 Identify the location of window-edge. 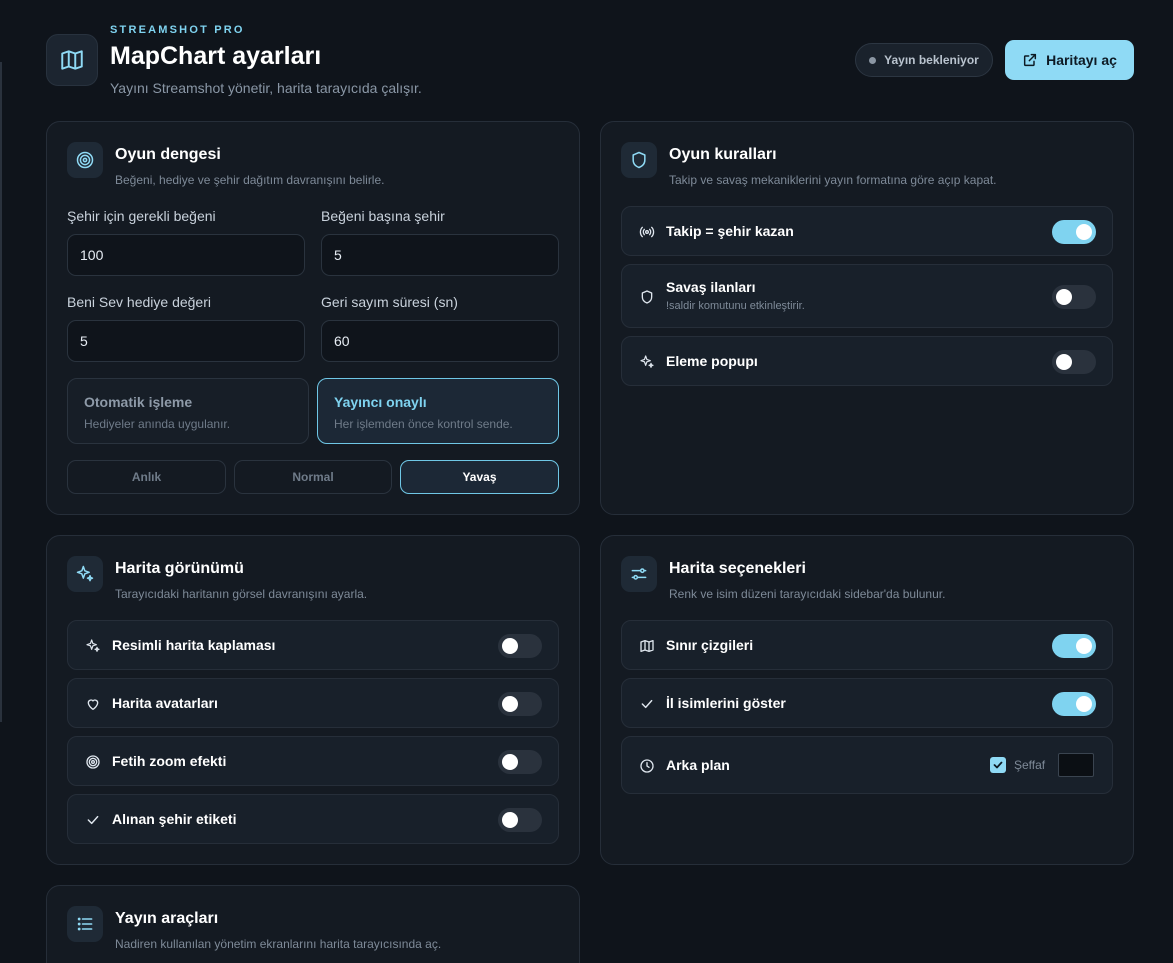
(1, 392).